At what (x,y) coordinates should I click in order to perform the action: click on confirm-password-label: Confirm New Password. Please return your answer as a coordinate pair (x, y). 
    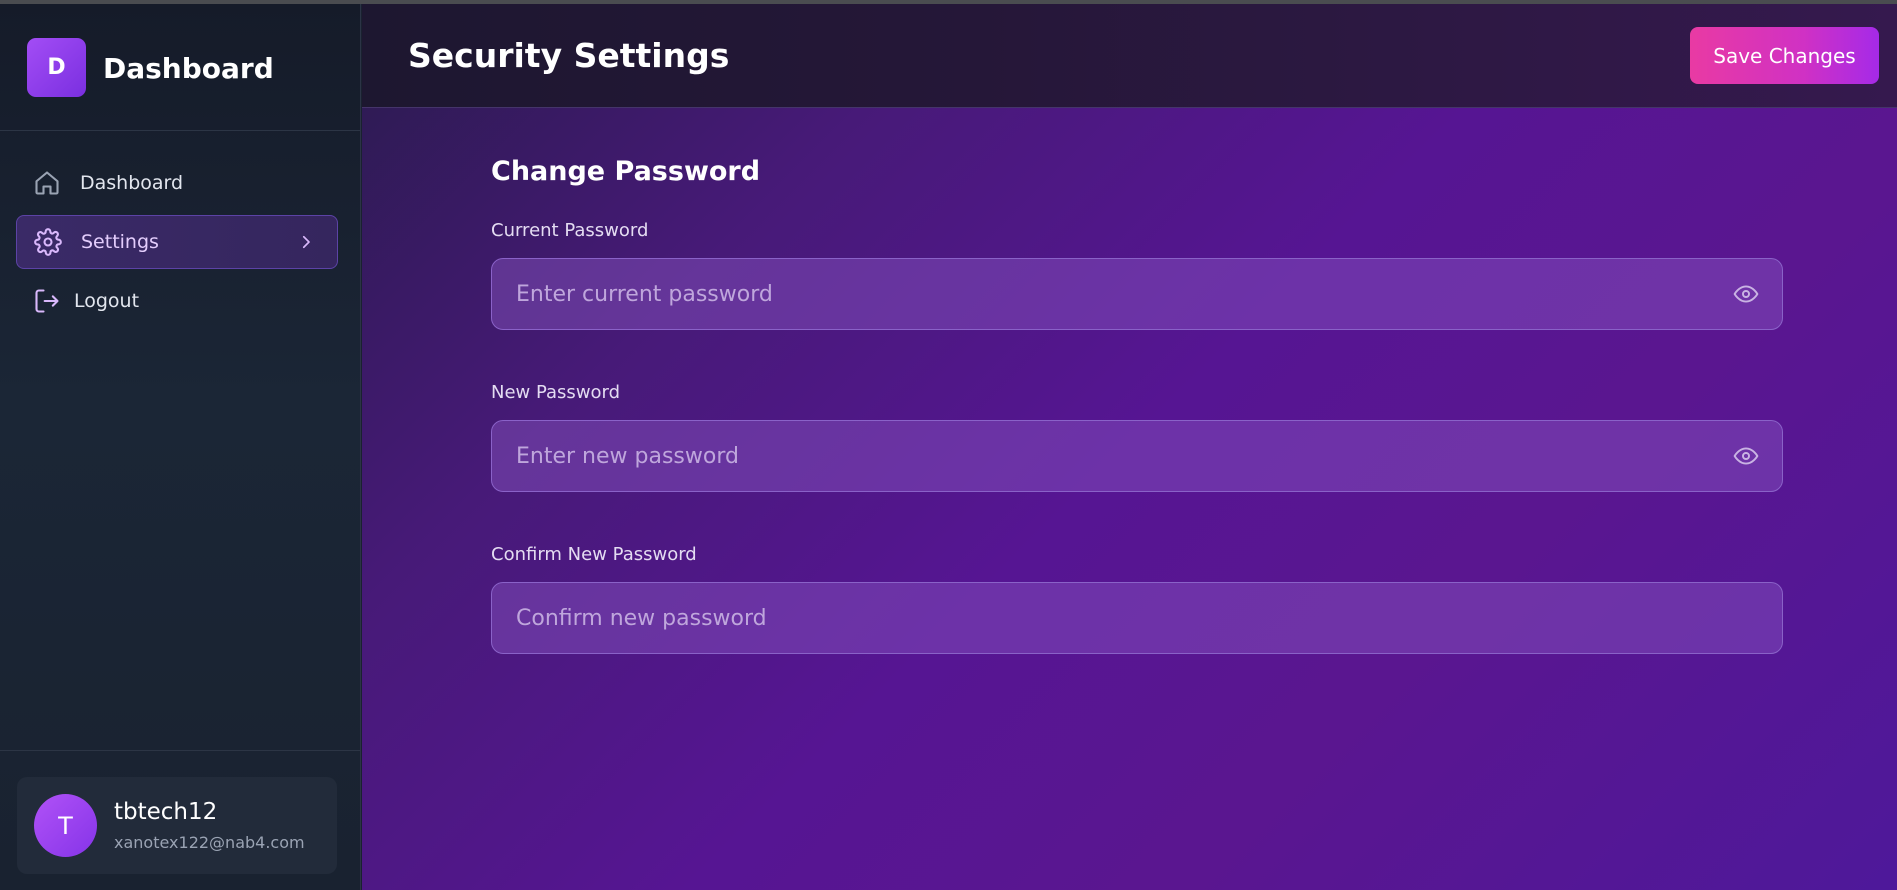
    Looking at the image, I should click on (594, 554).